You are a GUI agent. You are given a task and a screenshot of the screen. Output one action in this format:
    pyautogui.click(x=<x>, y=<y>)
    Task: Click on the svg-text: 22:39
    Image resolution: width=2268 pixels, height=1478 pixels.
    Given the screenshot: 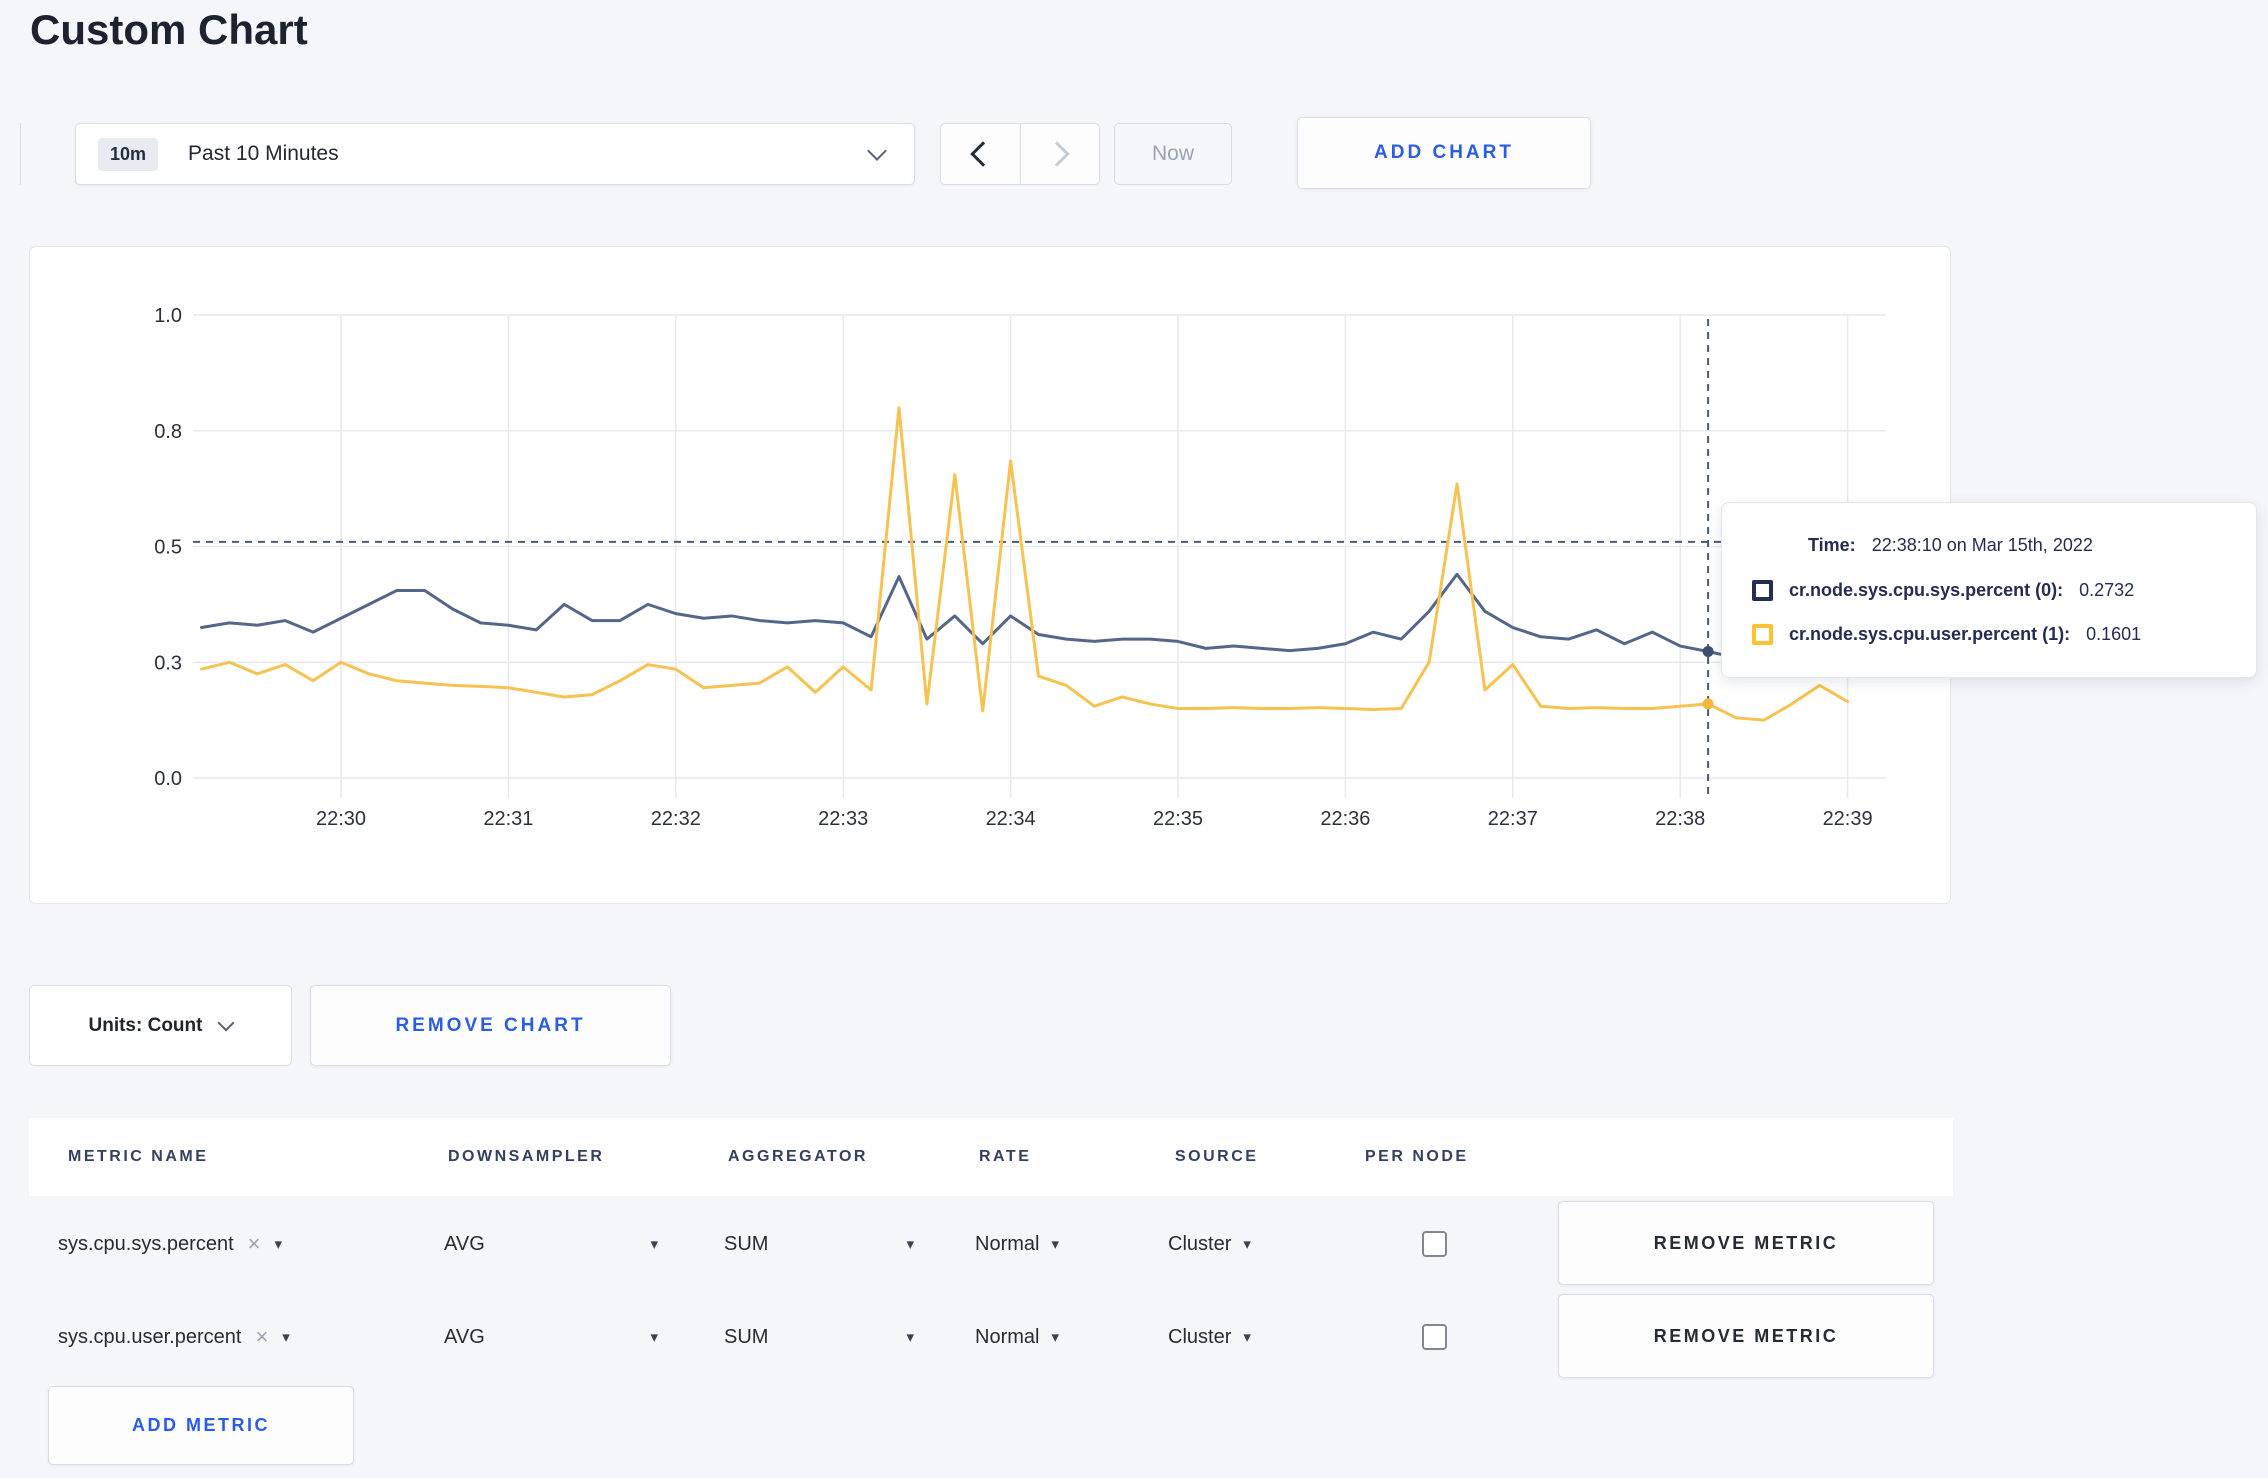 What is the action you would take?
    pyautogui.click(x=1848, y=819)
    